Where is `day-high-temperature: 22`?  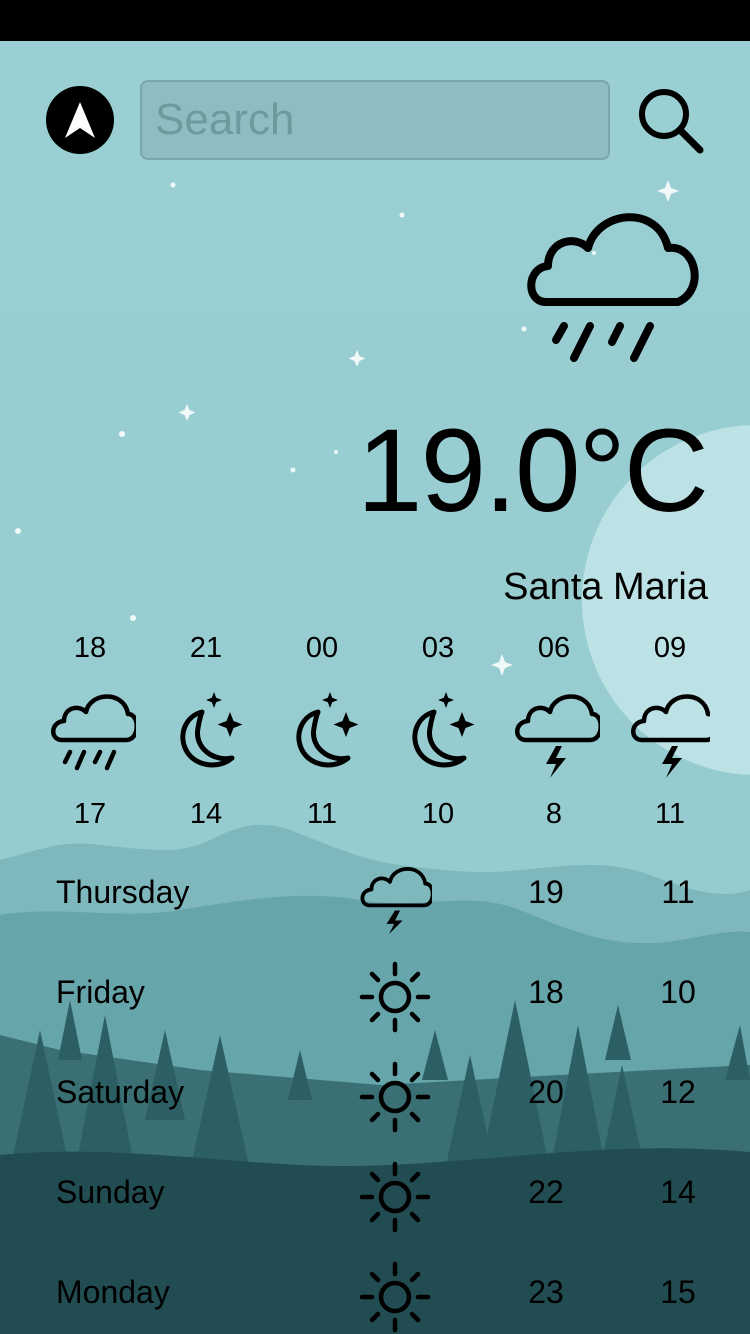 day-high-temperature: 22 is located at coordinates (546, 1192).